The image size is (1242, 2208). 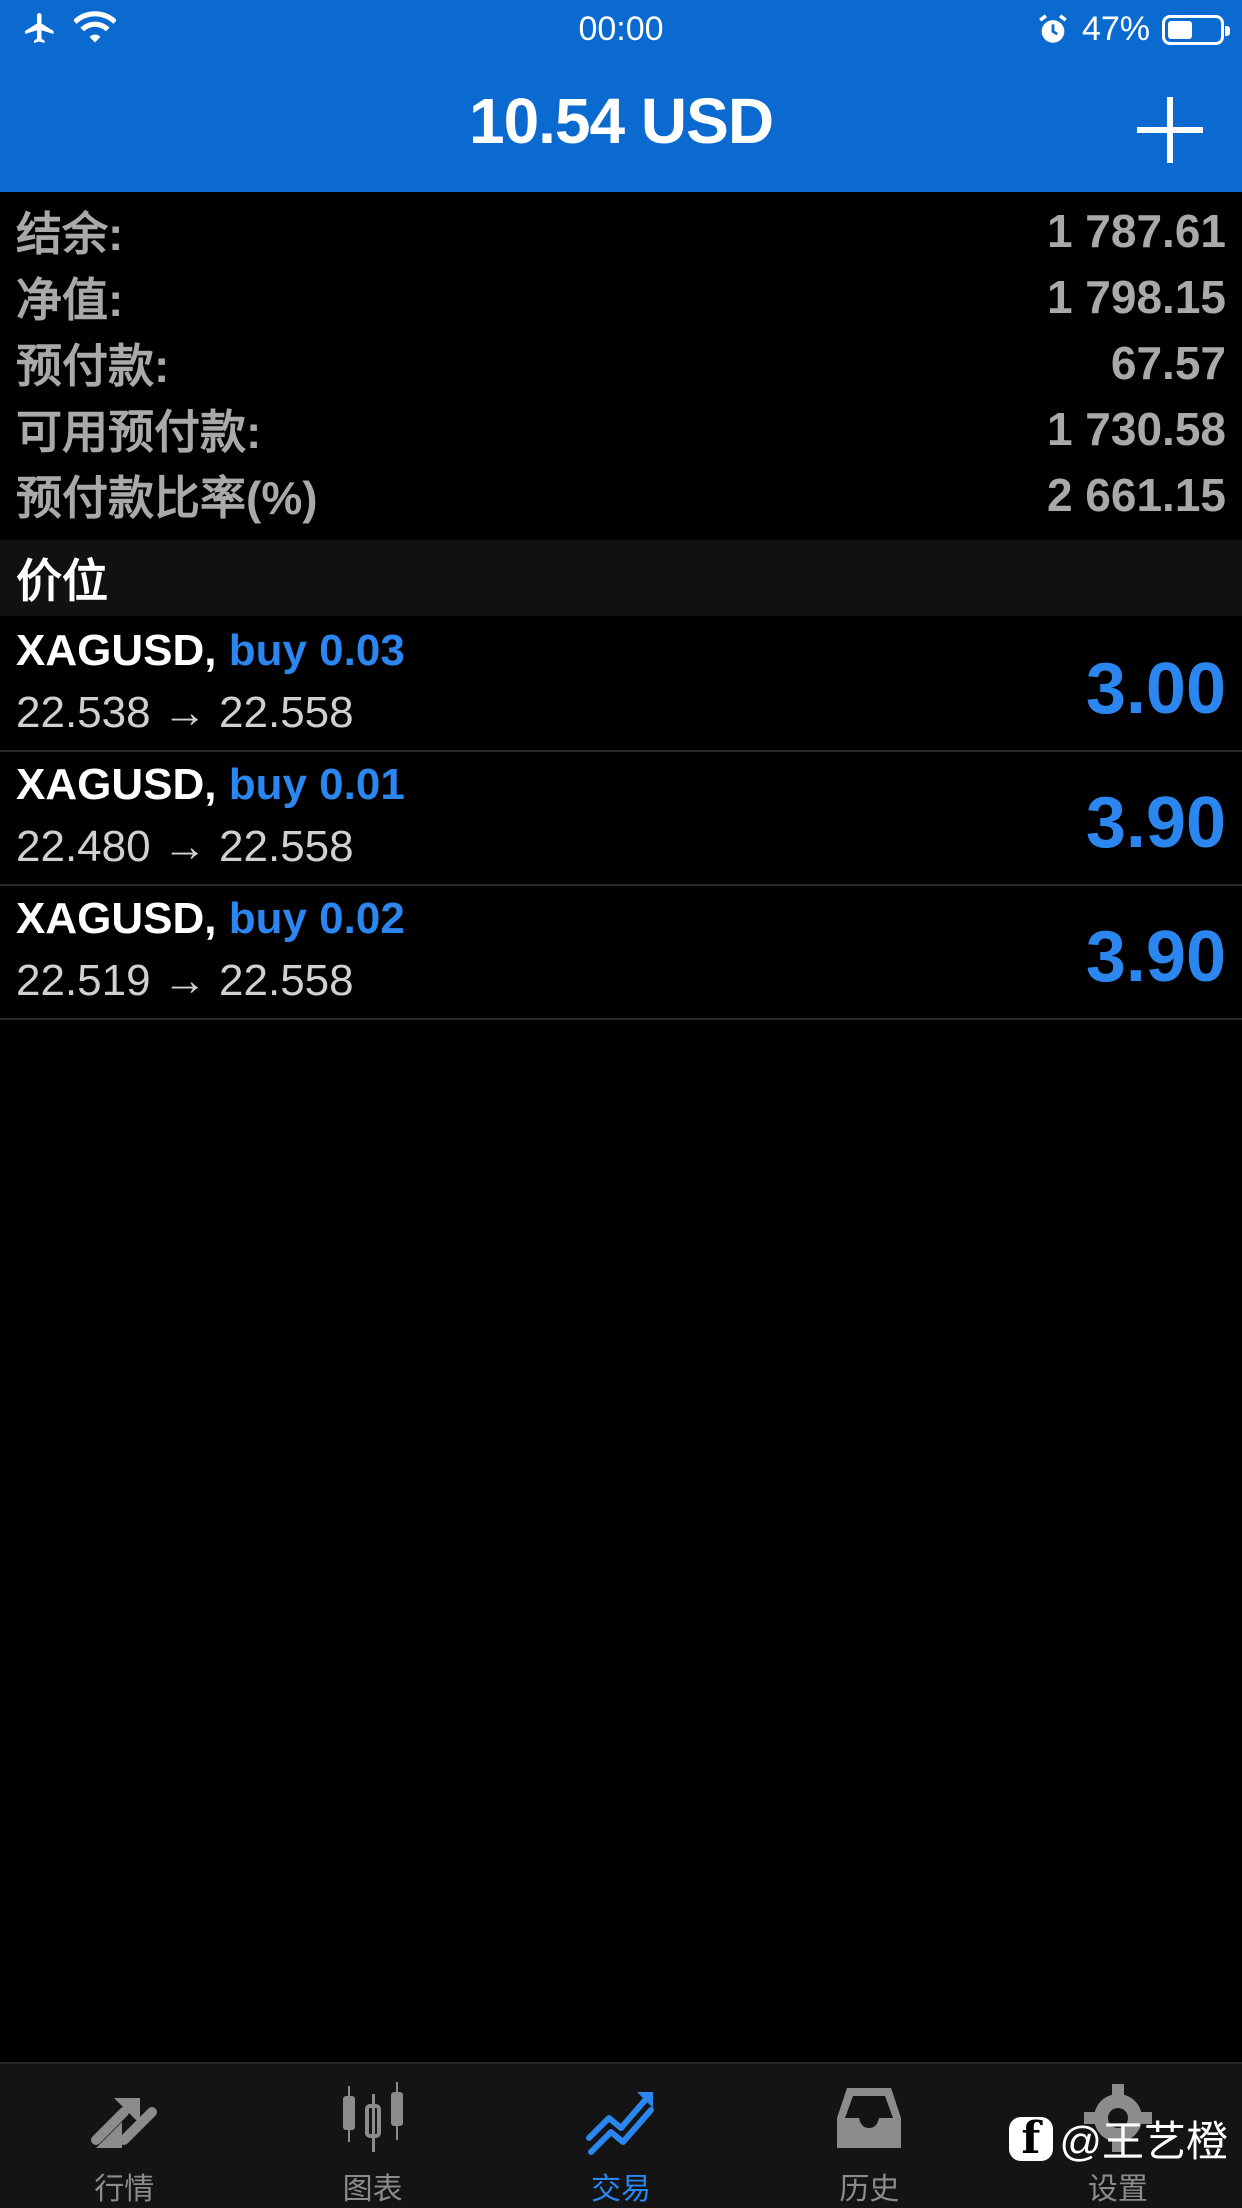 What do you see at coordinates (185, 846) in the screenshot?
I see `position-prices: 22.480 → 22.558` at bounding box center [185, 846].